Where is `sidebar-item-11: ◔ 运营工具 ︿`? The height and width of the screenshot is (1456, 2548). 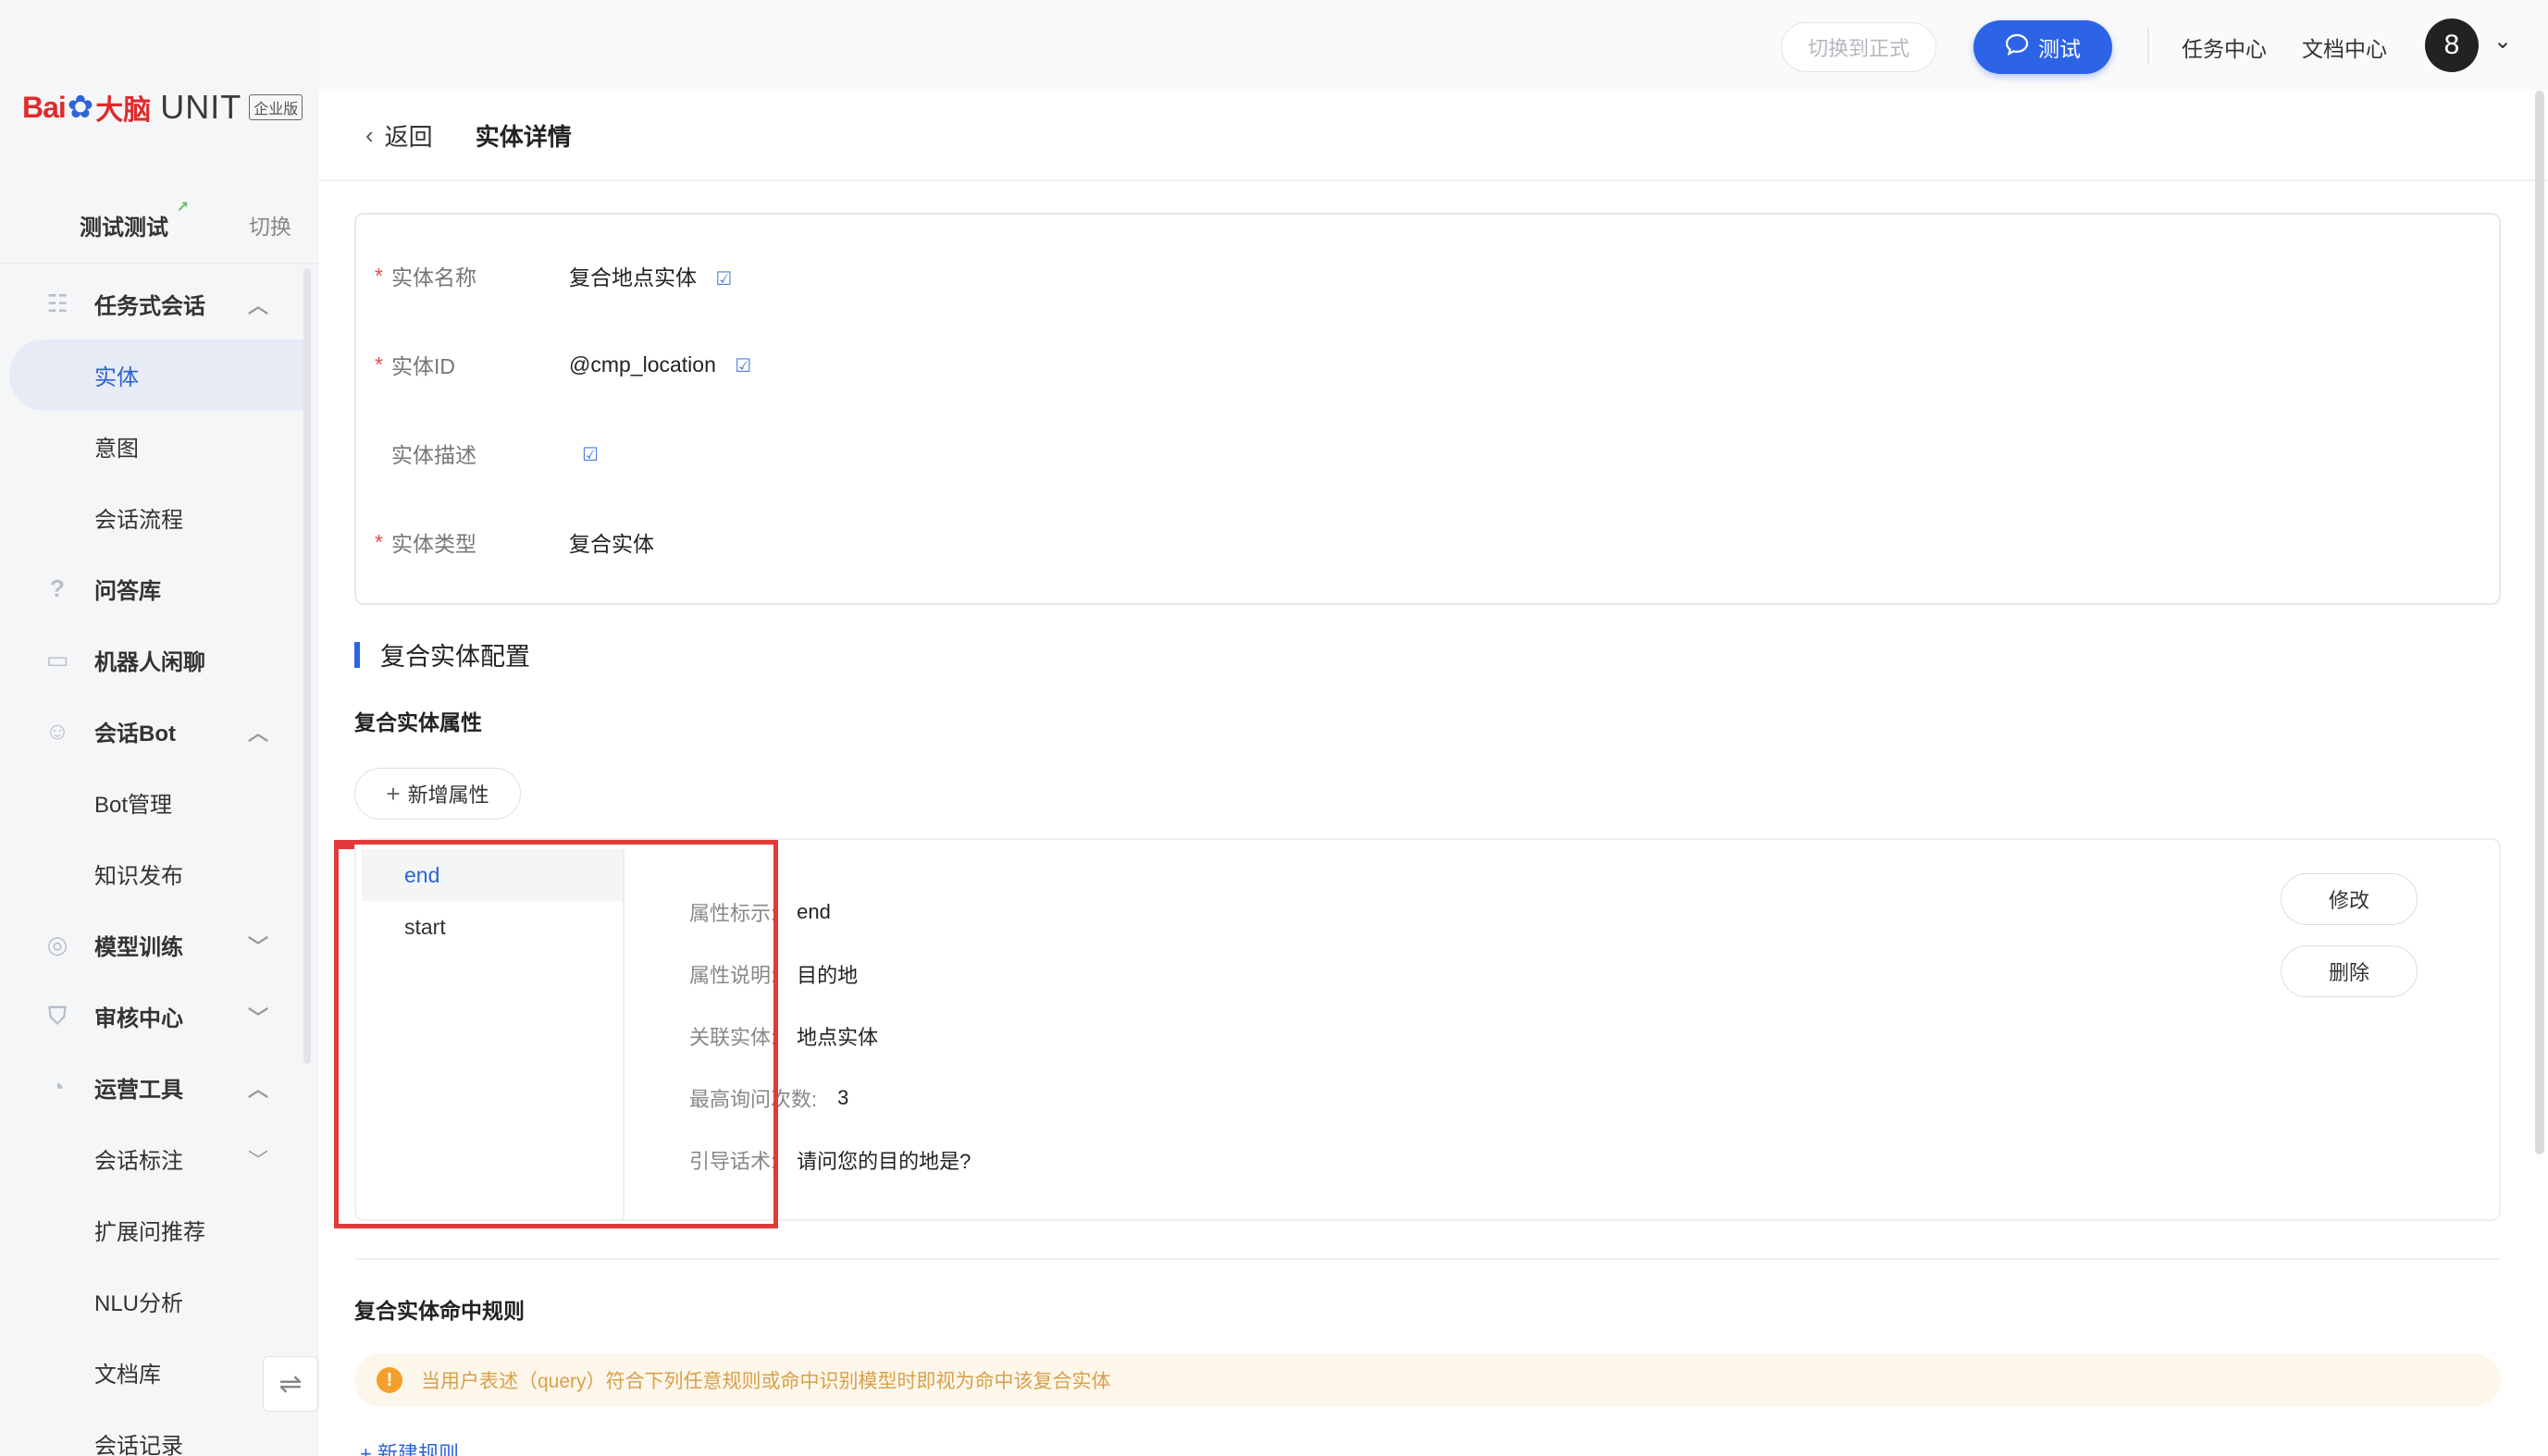
sidebar-item-11: ◔ 运营工具 ︿ is located at coordinates (152, 1087).